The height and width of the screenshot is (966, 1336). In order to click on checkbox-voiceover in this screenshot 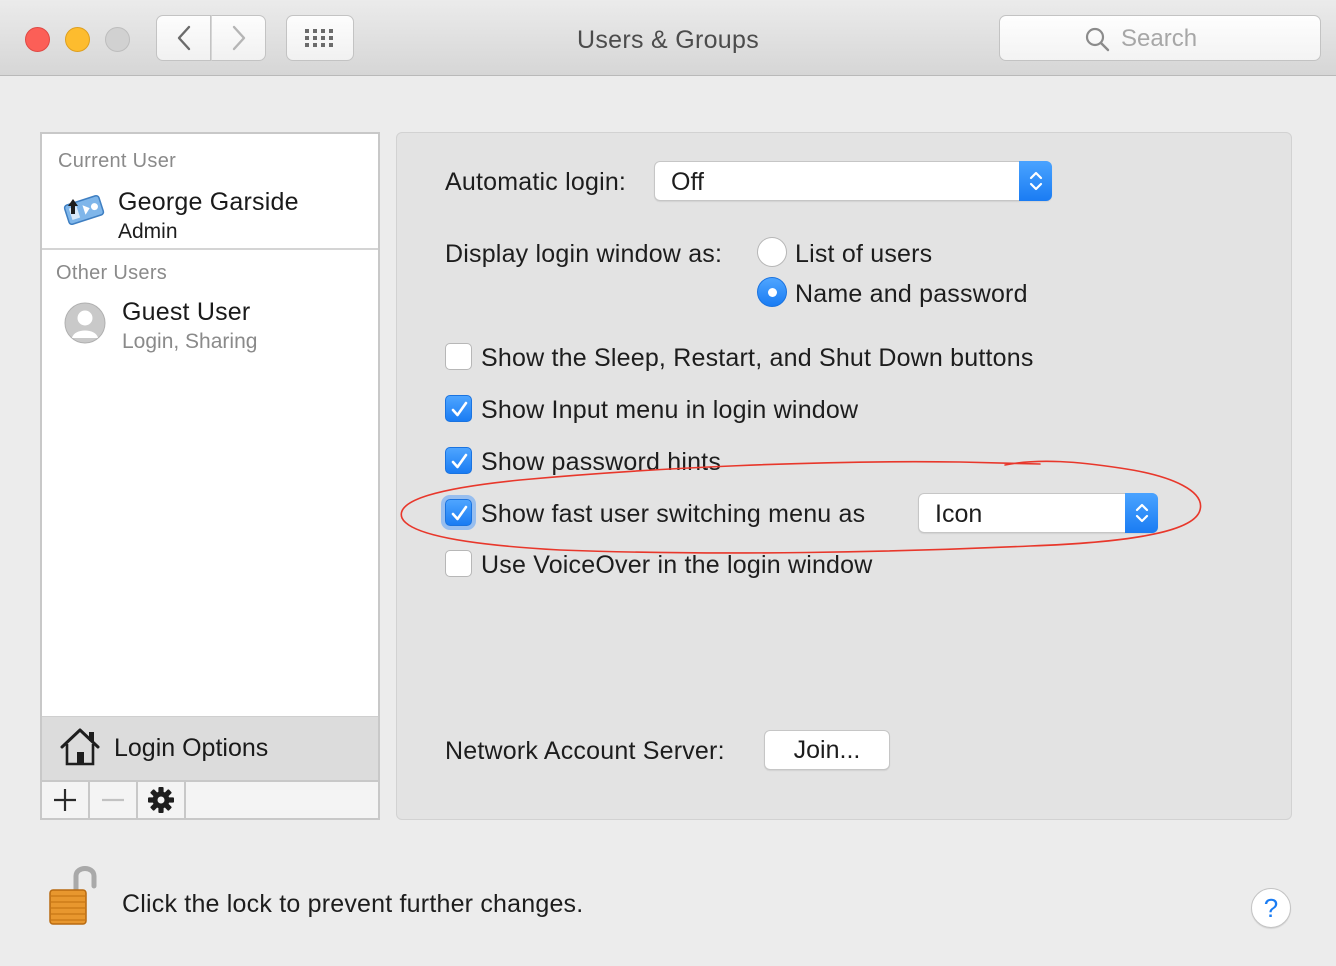, I will do `click(458, 563)`.